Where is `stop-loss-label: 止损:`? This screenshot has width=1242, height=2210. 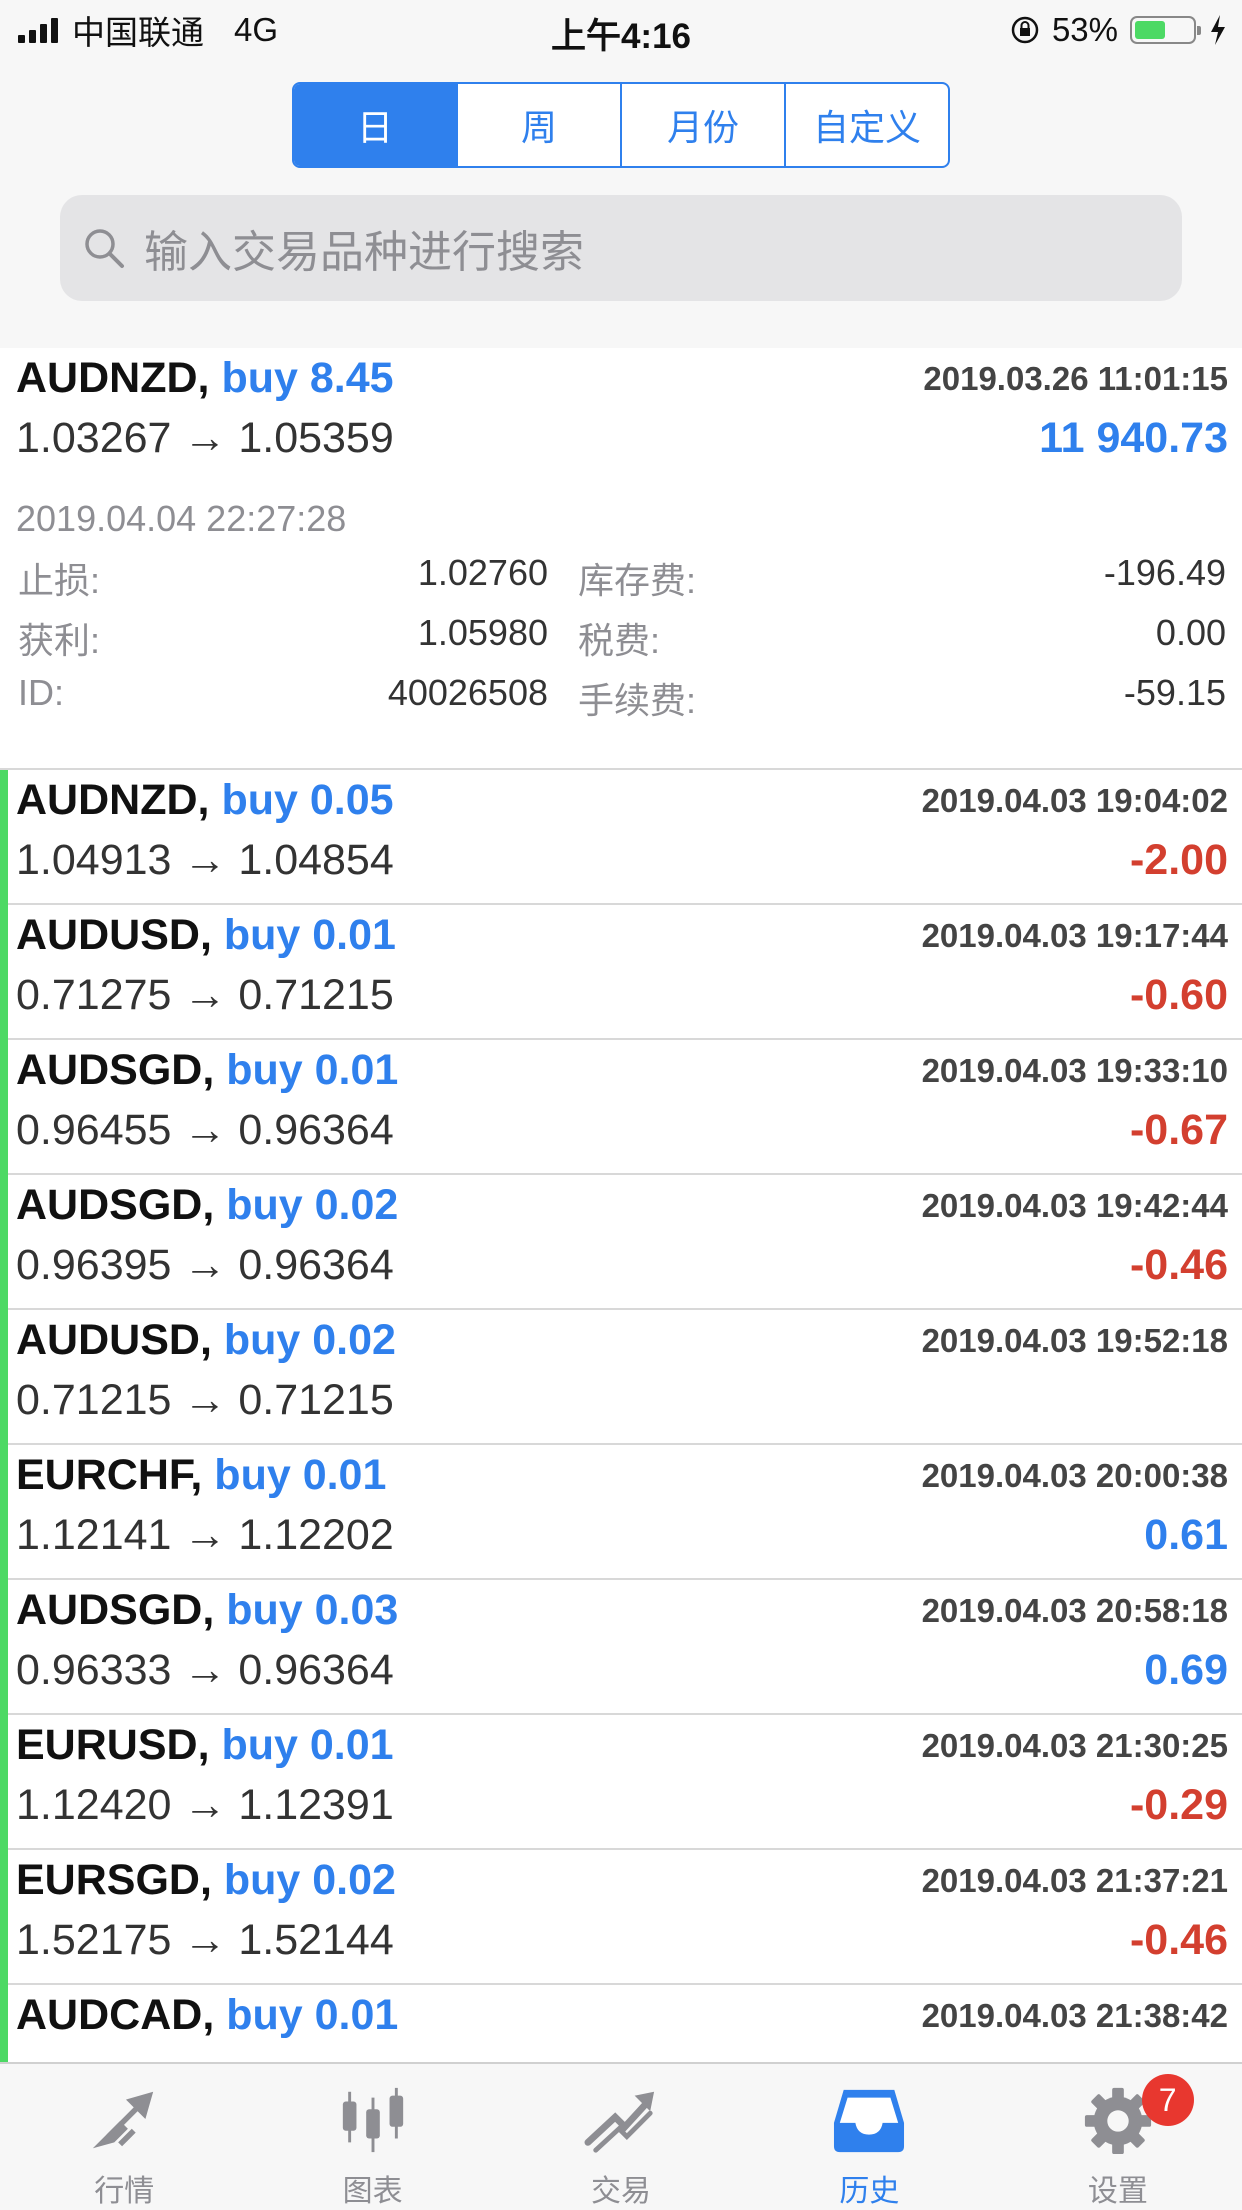
stop-loss-label: 止损: is located at coordinates (59, 580).